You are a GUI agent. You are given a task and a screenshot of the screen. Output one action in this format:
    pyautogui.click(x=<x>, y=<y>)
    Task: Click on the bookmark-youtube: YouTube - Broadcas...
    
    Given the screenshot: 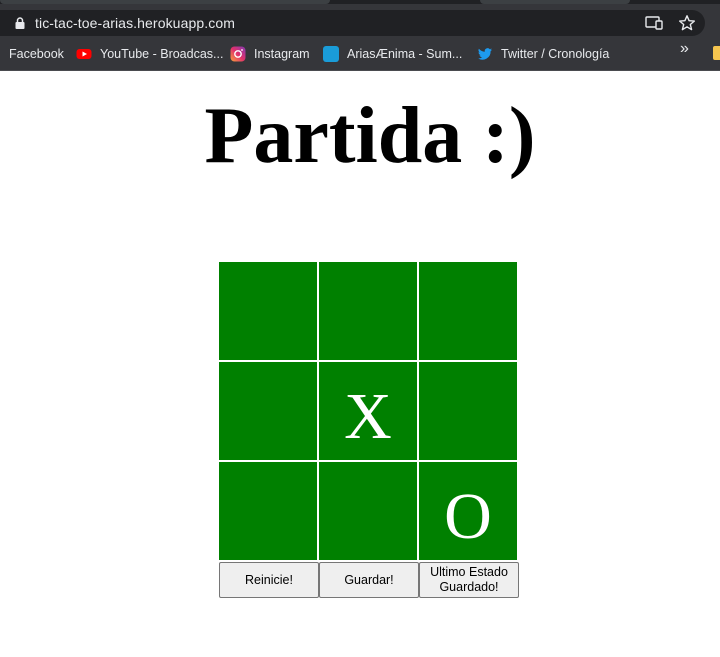 What is the action you would take?
    pyautogui.click(x=149, y=54)
    